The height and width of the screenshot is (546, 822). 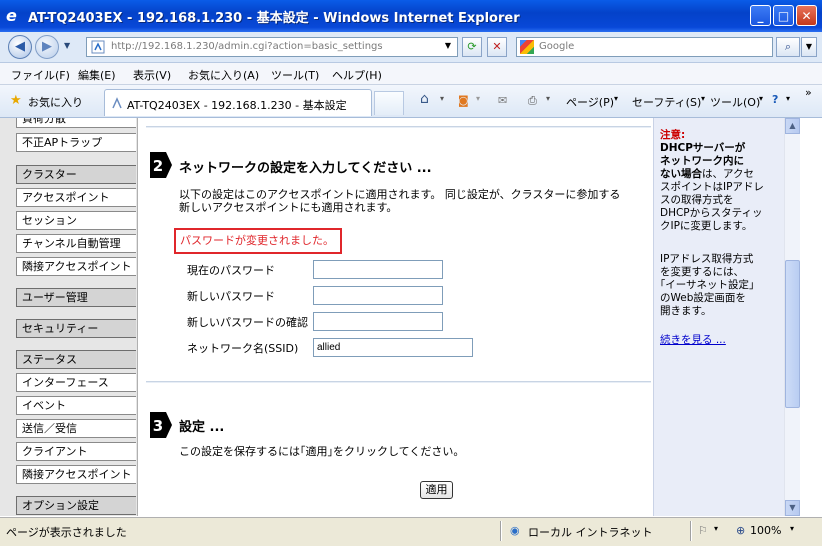 I want to click on menu-file: ファイル(F), so click(x=40, y=75).